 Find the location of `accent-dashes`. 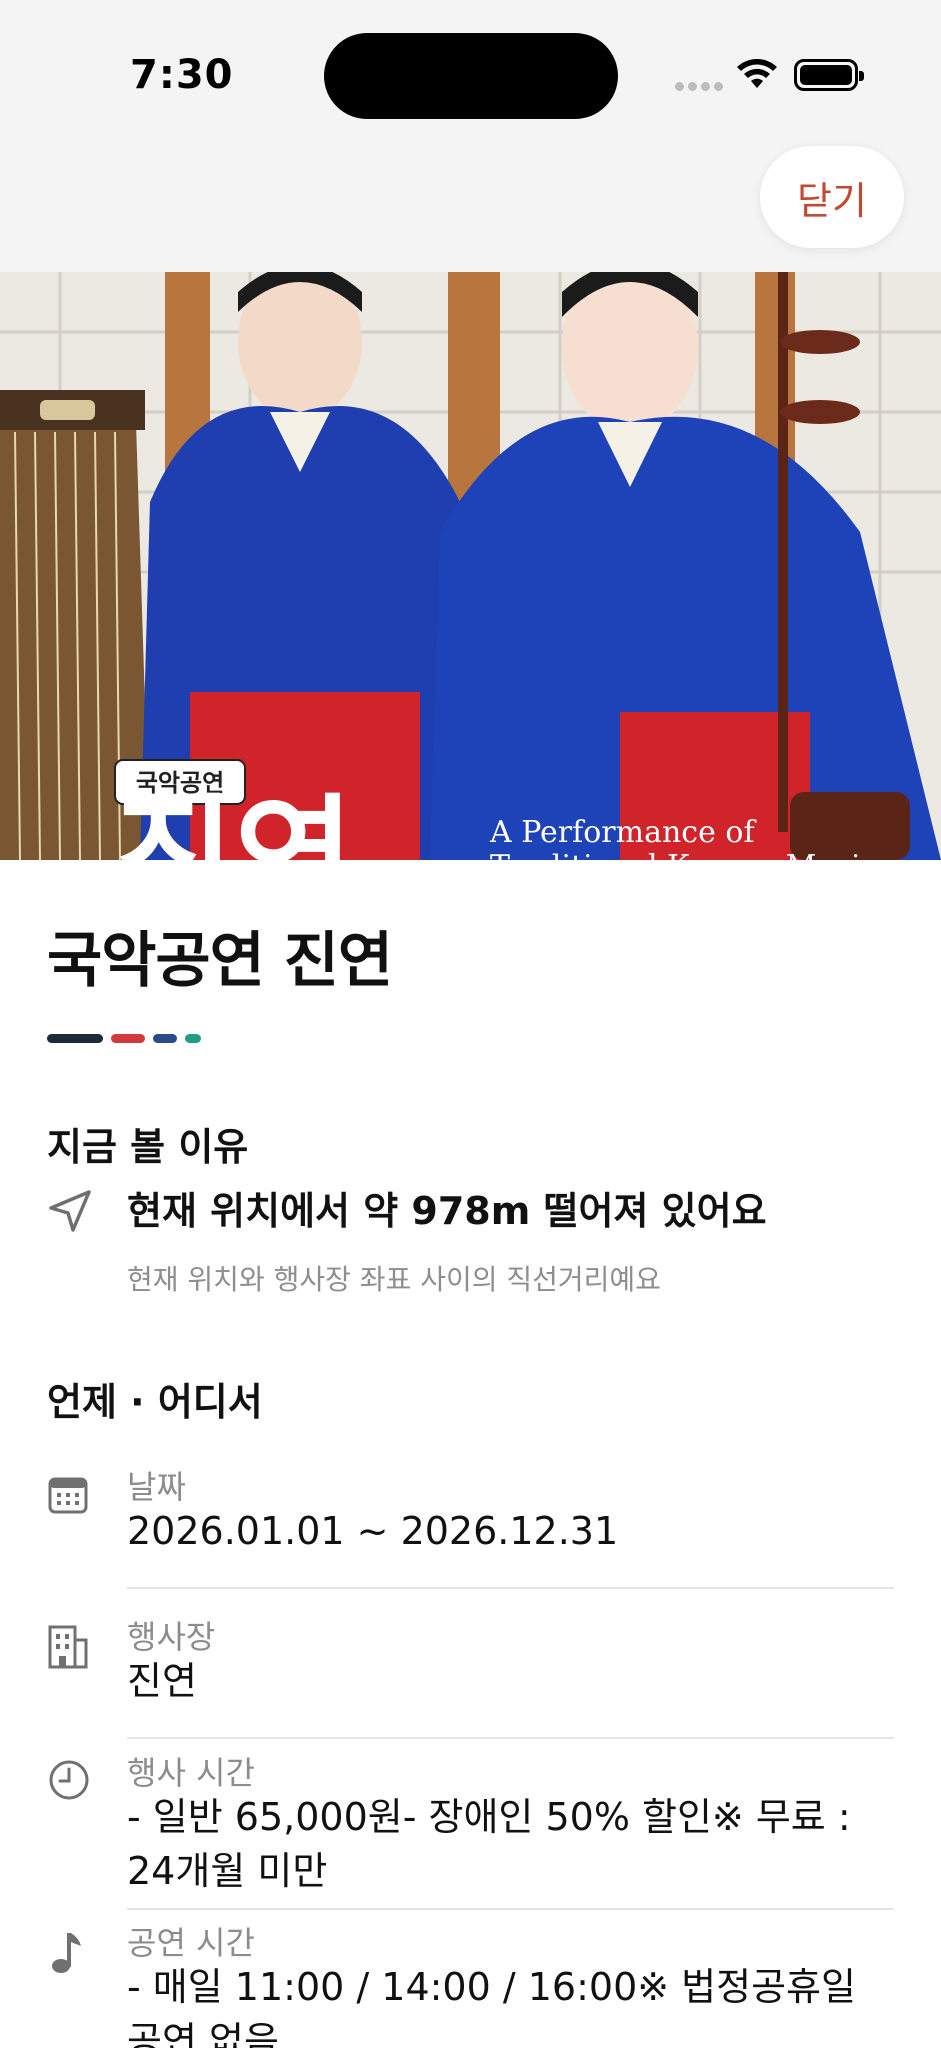

accent-dashes is located at coordinates (124, 1038).